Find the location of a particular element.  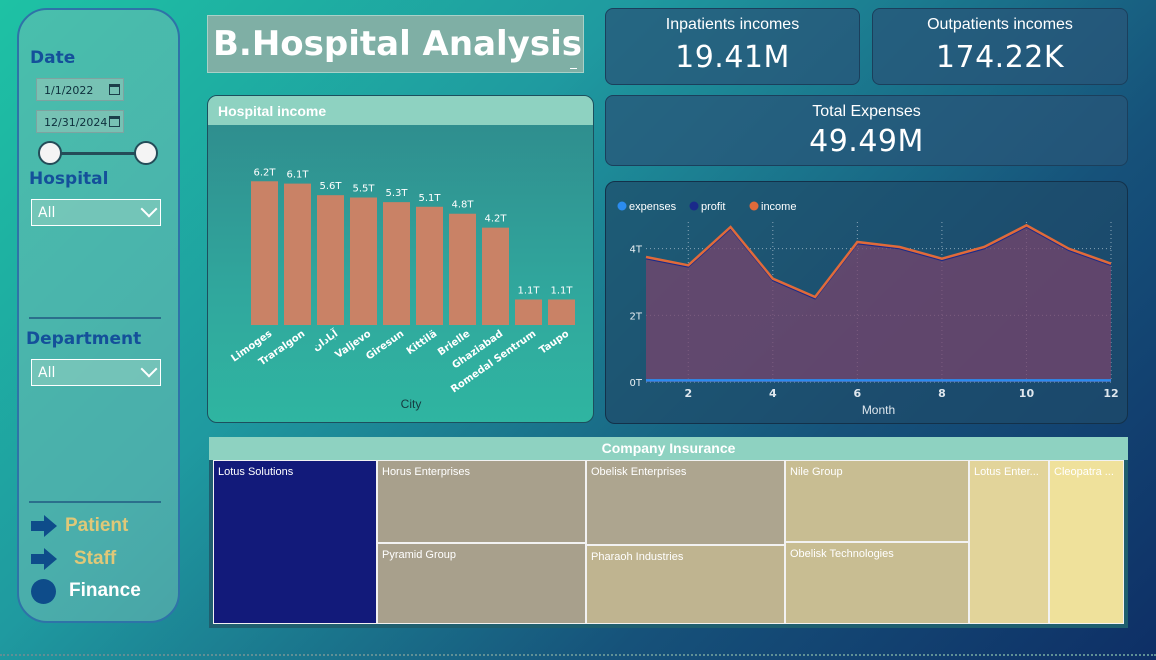

x-tick-label: Taupo is located at coordinates (555, 342).